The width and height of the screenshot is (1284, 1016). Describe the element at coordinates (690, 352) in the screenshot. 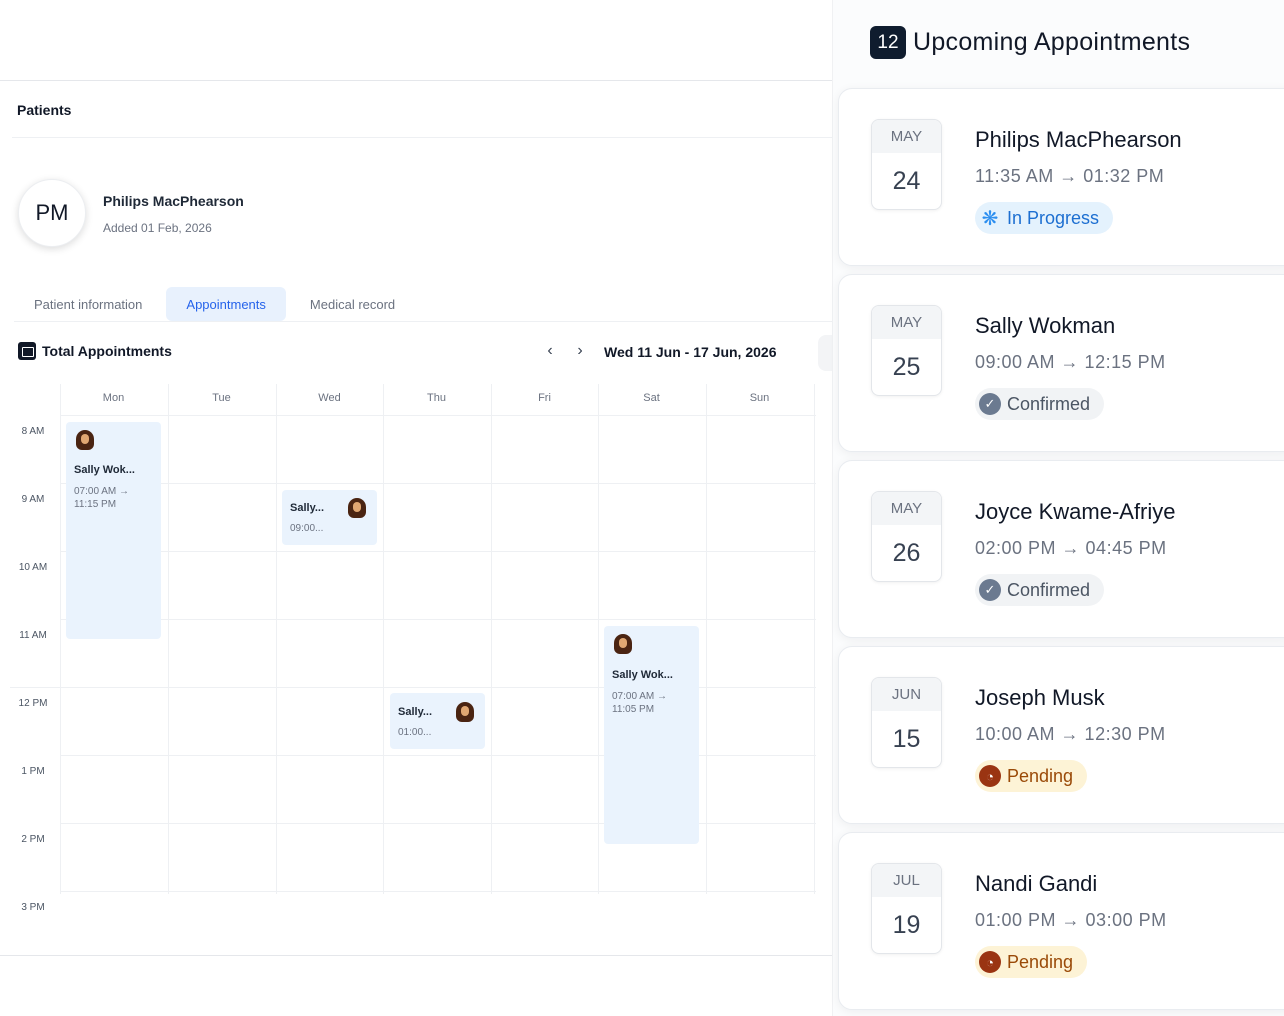

I see `date-range: Wed 11 Jun - 17 Jun, 2026` at that location.